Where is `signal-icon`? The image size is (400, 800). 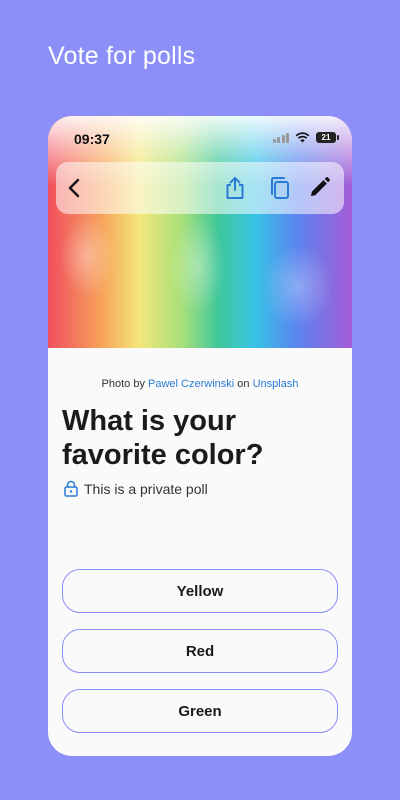 signal-icon is located at coordinates (280, 137).